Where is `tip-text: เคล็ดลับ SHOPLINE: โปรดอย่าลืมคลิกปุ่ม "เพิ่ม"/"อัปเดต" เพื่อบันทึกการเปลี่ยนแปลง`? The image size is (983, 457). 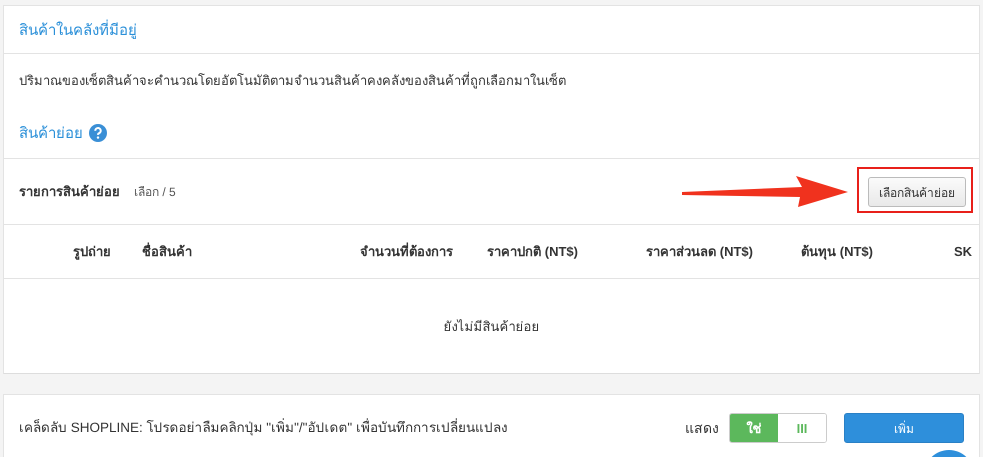 tip-text: เคล็ดลับ SHOPLINE: โปรดอย่าลืมคลิกปุ่ม "เพิ่ม"/"อัปเดต" เพื่อบันทึกการเปลี่ยนแปลง is located at coordinates (264, 427).